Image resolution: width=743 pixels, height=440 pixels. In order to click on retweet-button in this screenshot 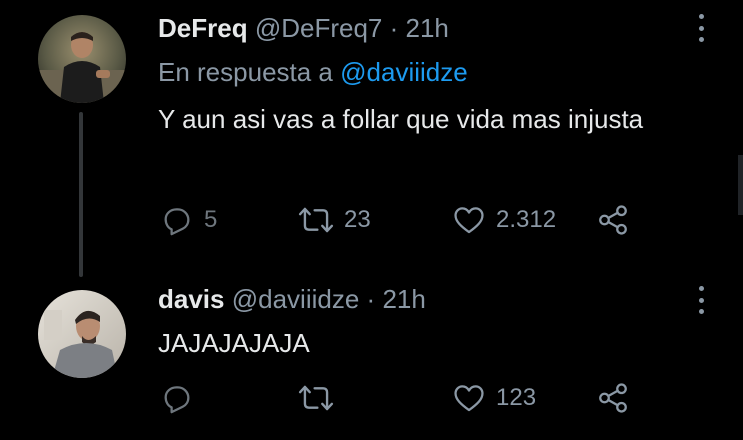, I will do `click(316, 398)`.